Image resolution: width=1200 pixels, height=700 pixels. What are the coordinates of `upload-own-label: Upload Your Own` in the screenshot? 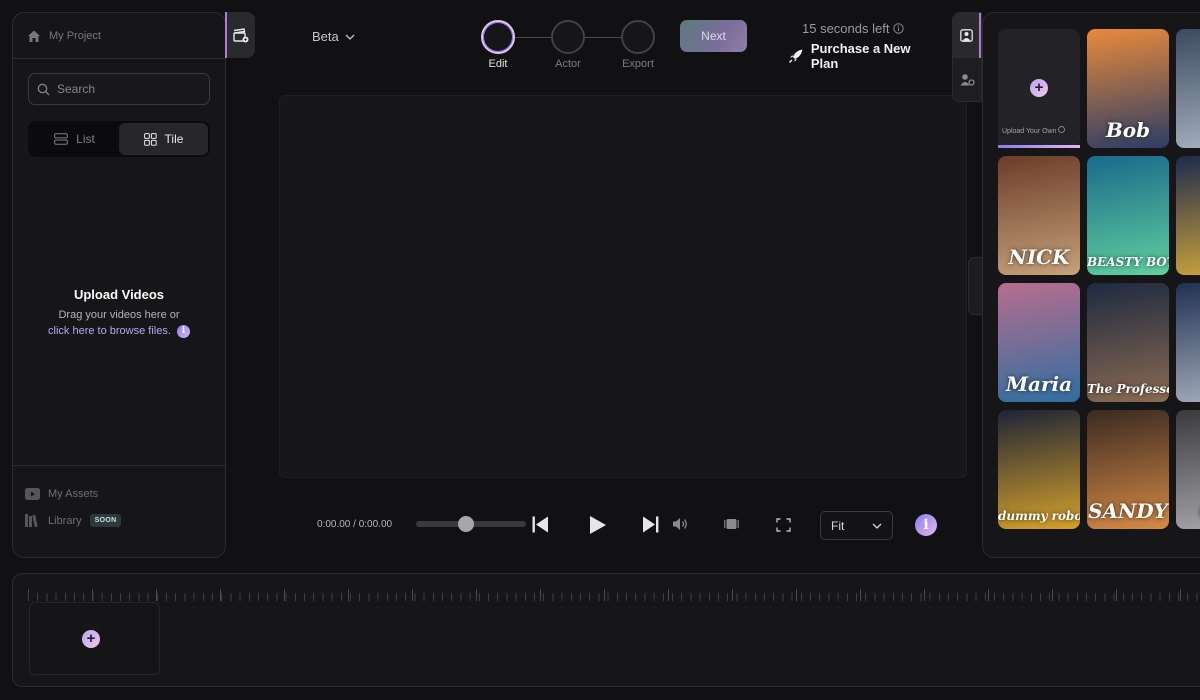 It's located at (1034, 130).